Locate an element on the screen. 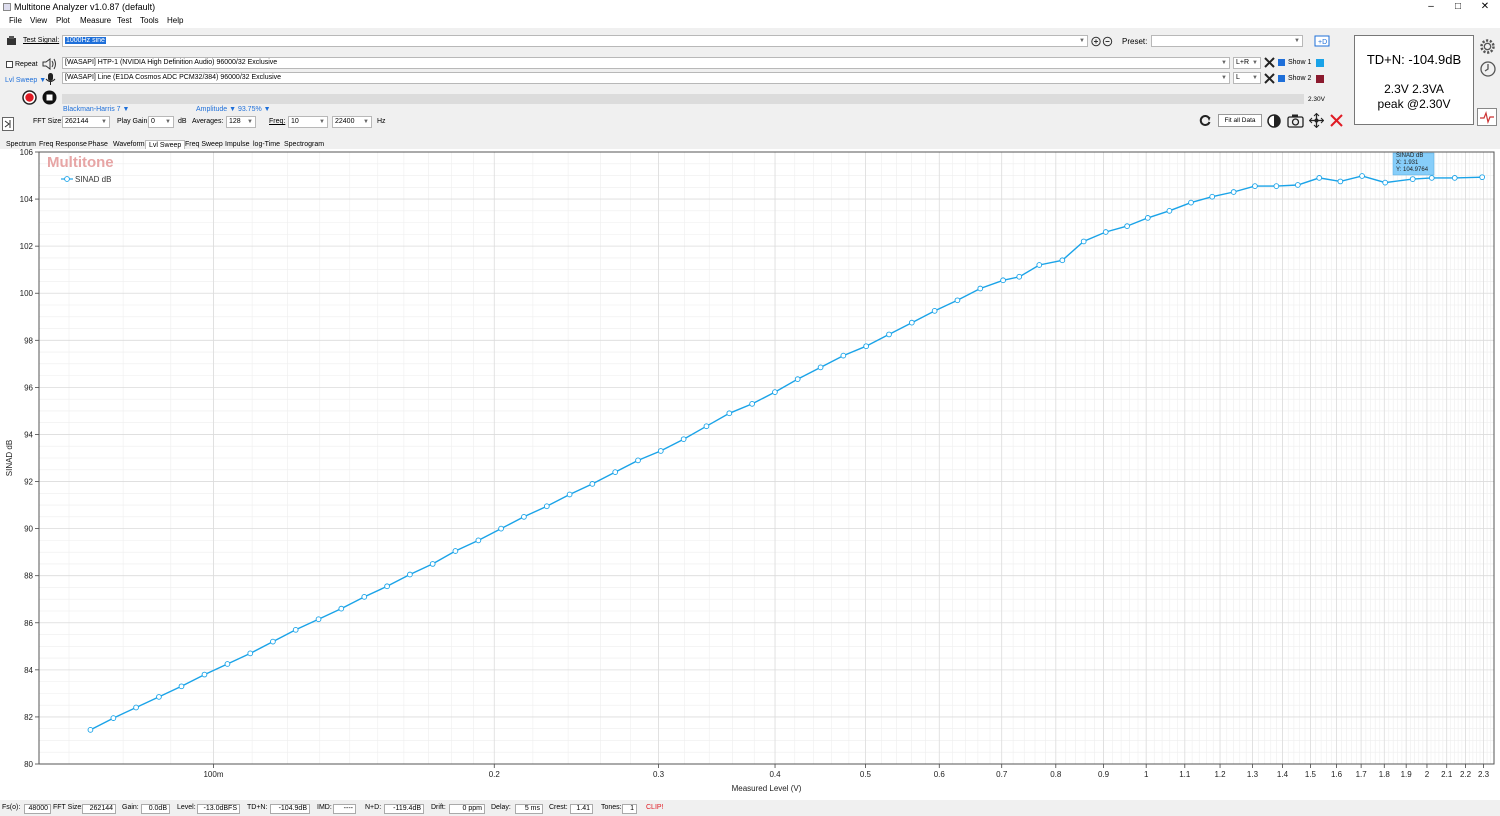  y-tick-label: 84 is located at coordinates (28, 670).